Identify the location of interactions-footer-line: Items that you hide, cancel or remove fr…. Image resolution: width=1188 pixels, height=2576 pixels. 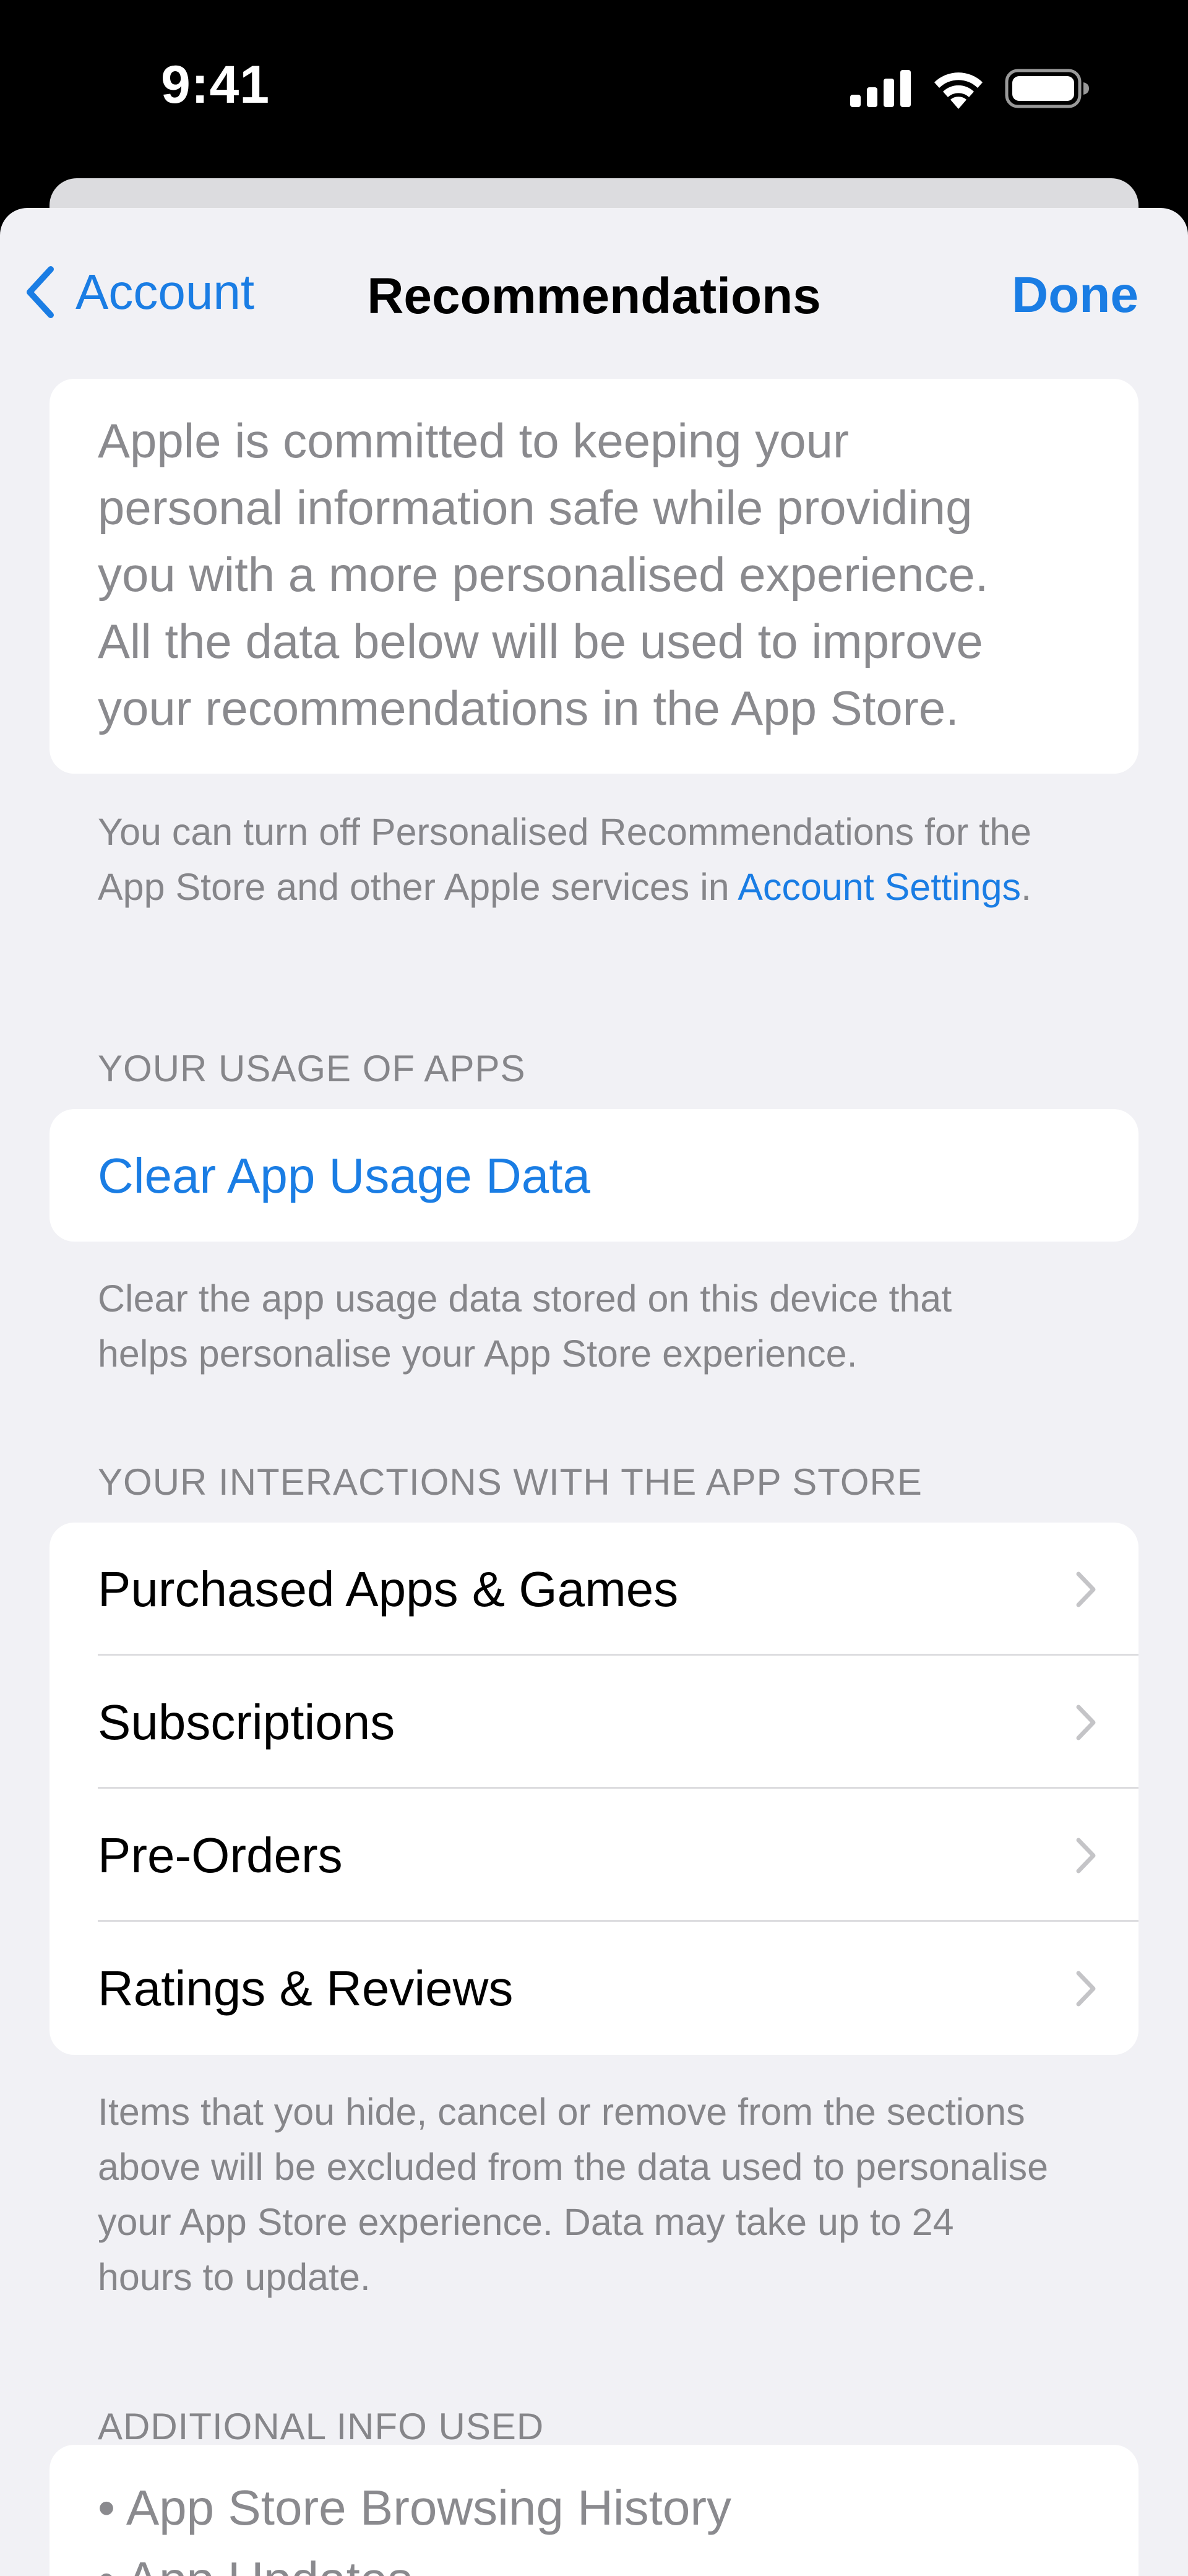
(561, 2112).